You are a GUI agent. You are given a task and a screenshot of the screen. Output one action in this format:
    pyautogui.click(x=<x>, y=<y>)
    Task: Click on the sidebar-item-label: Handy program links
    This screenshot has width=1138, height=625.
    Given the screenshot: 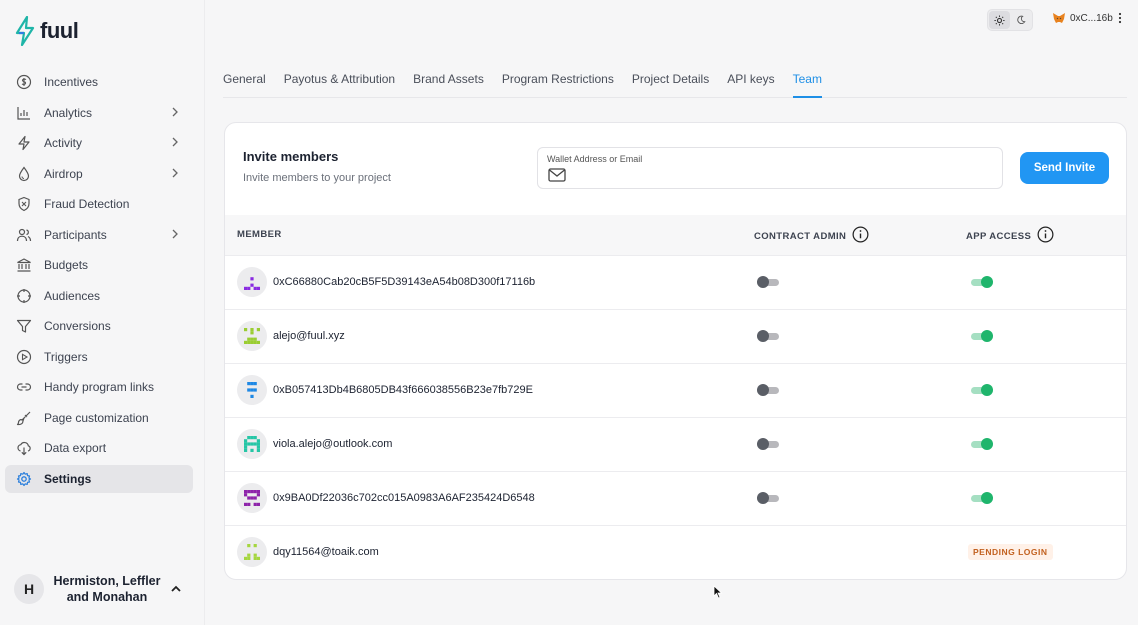 What is the action you would take?
    pyautogui.click(x=99, y=387)
    